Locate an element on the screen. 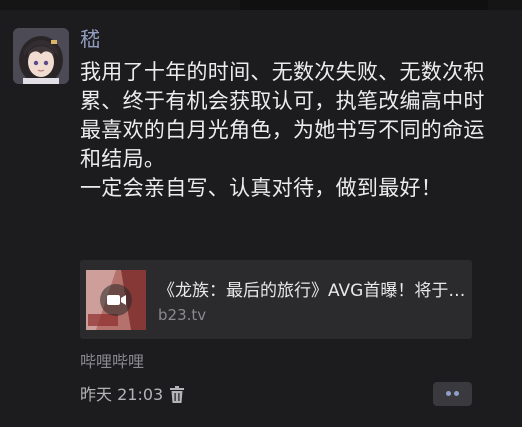 The width and height of the screenshot is (522, 427). top-edge-bar is located at coordinates (261, 5).